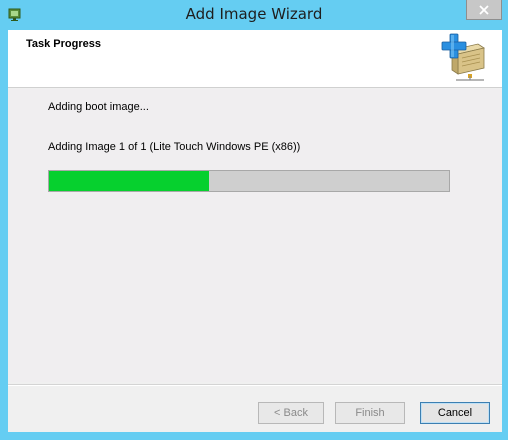 This screenshot has width=508, height=440. What do you see at coordinates (370, 413) in the screenshot?
I see `finish-button: Finish` at bounding box center [370, 413].